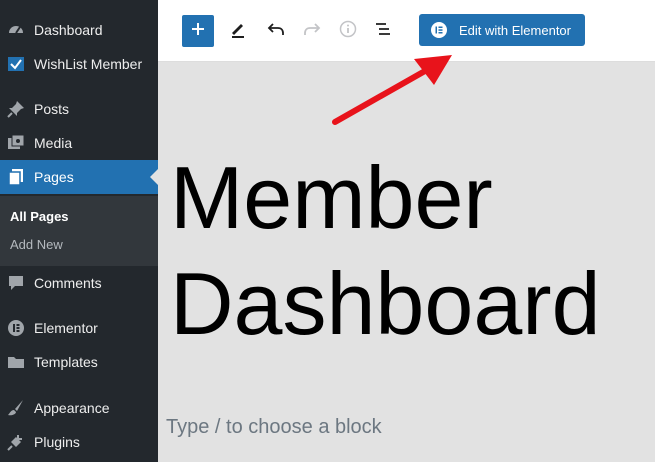 The image size is (655, 462). I want to click on sidebar-item-dashboard: Dashboard, so click(79, 30).